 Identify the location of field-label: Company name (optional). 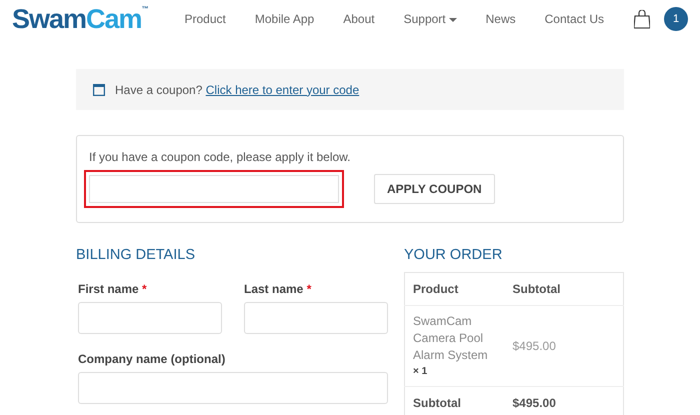
(152, 359).